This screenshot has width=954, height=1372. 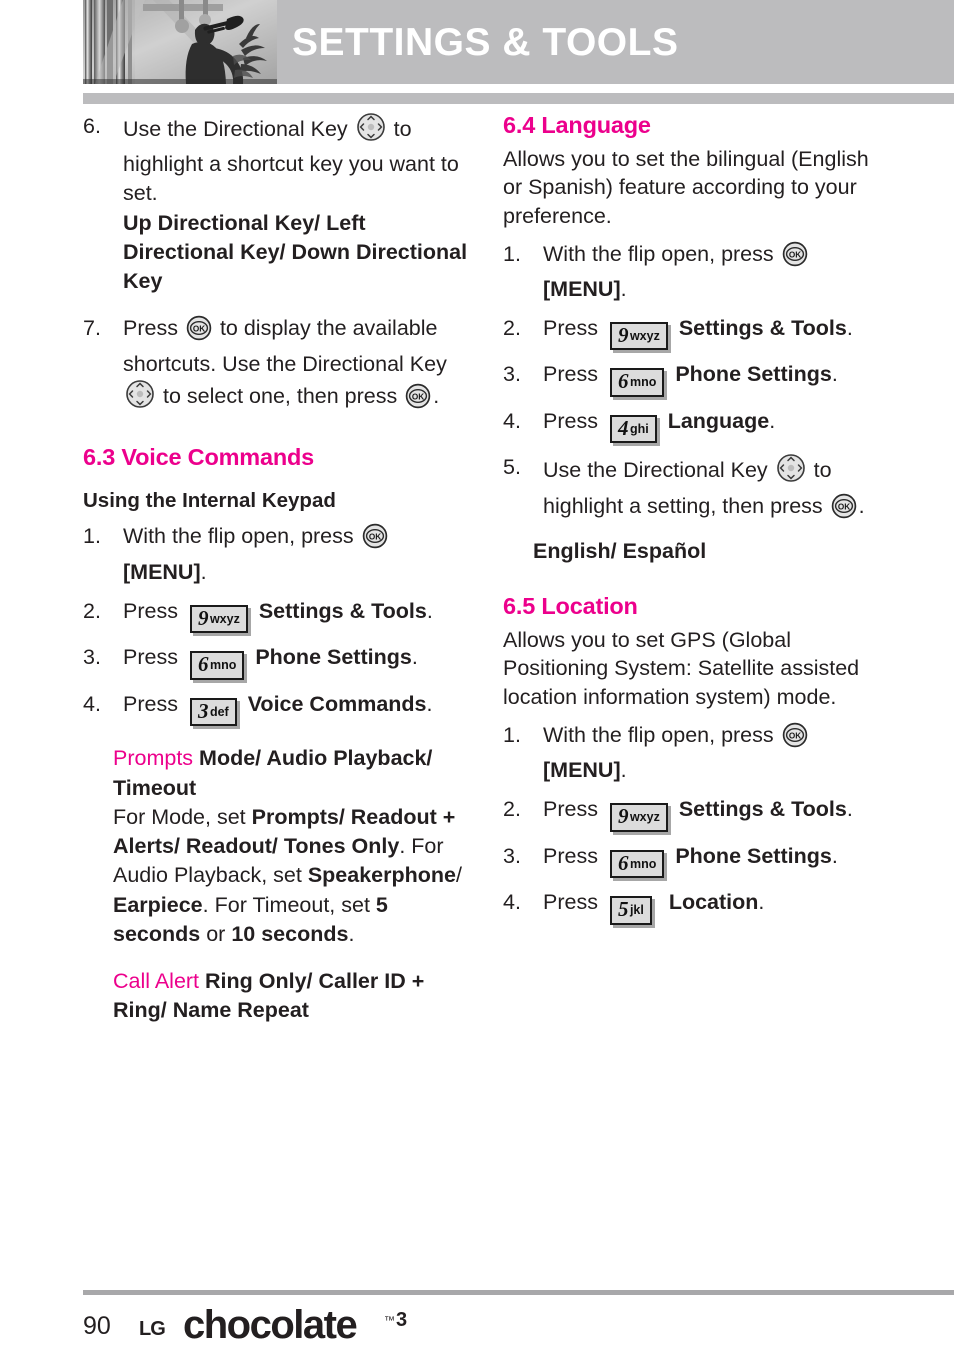 I want to click on step-6-4-4: 4. Press 4 ghi Language., so click(x=695, y=425).